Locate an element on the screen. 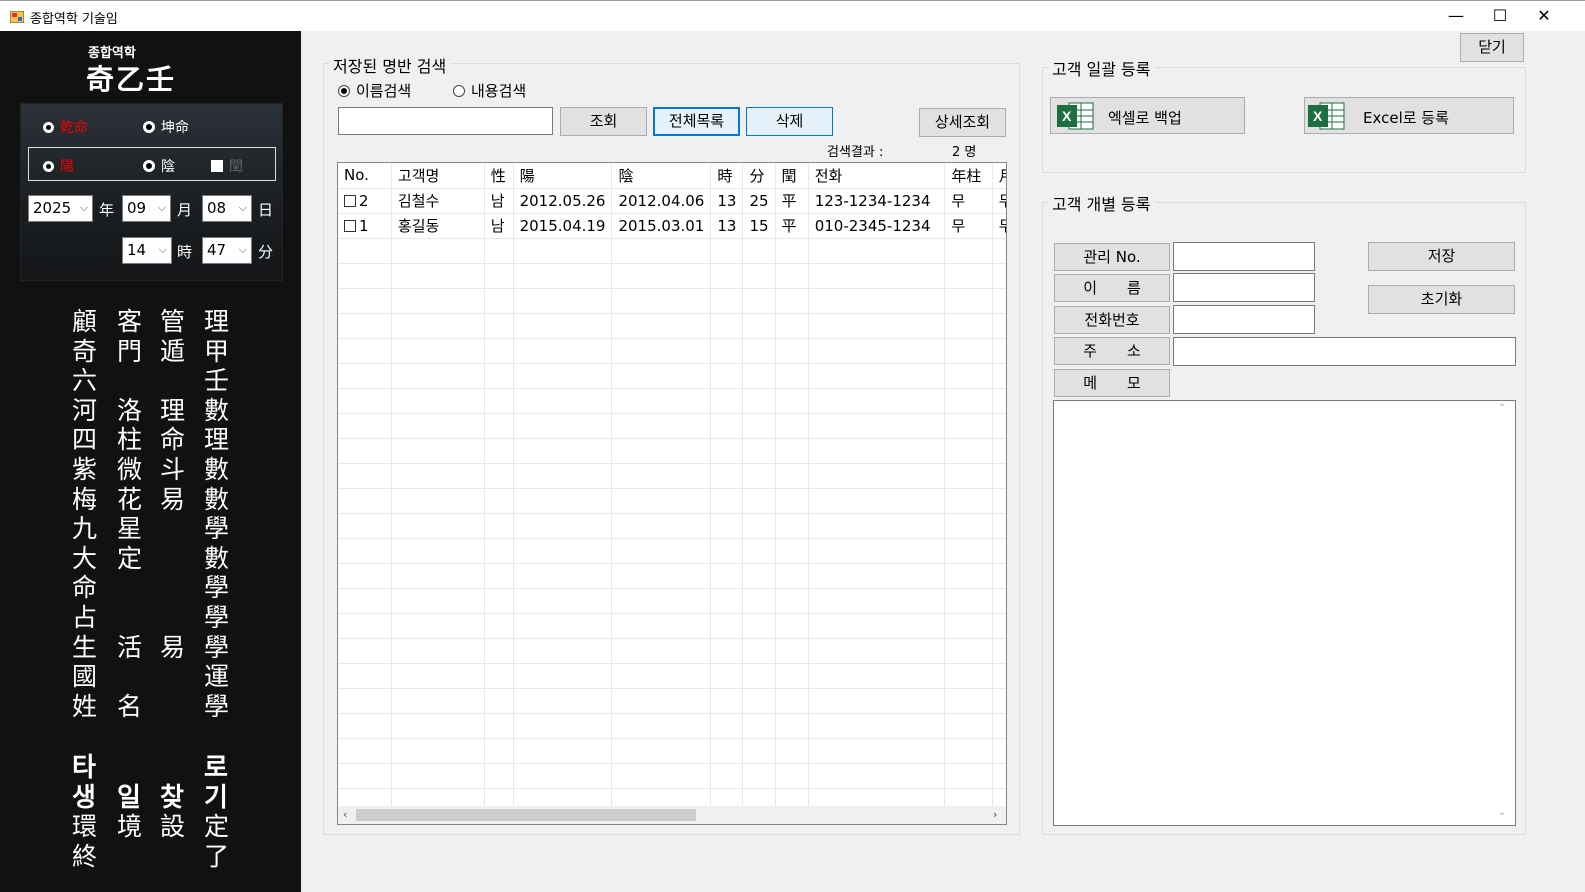 The height and width of the screenshot is (892, 1585). year-unit: 年 is located at coordinates (107, 210).